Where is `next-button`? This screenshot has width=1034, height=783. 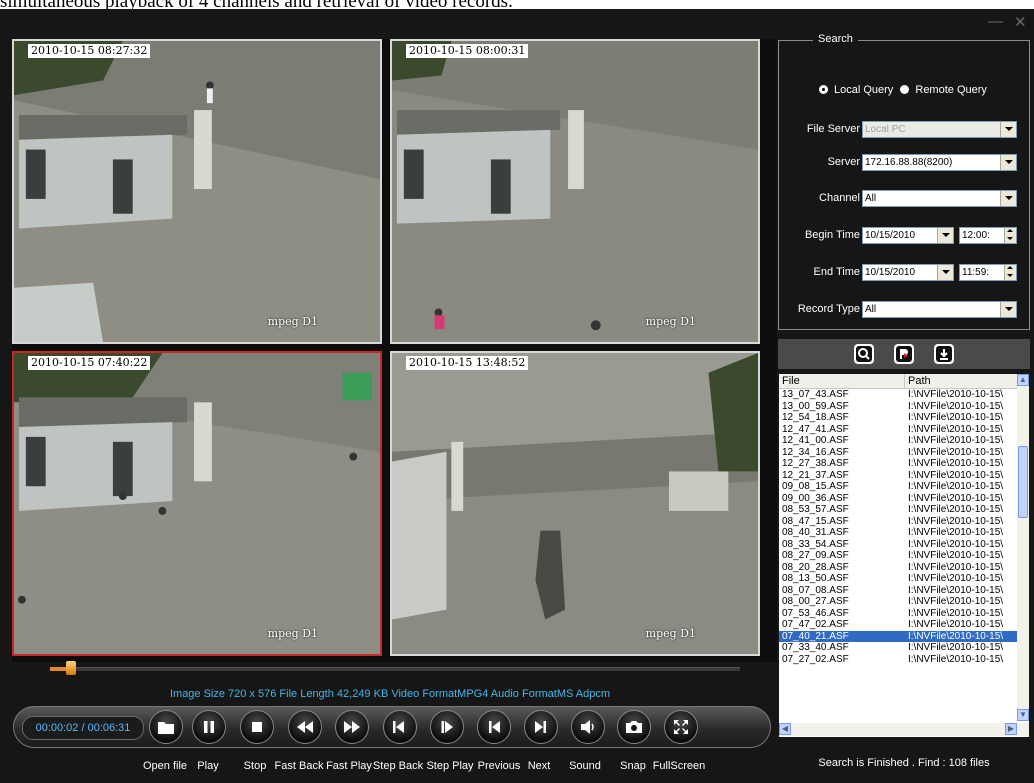
next-button is located at coordinates (541, 727).